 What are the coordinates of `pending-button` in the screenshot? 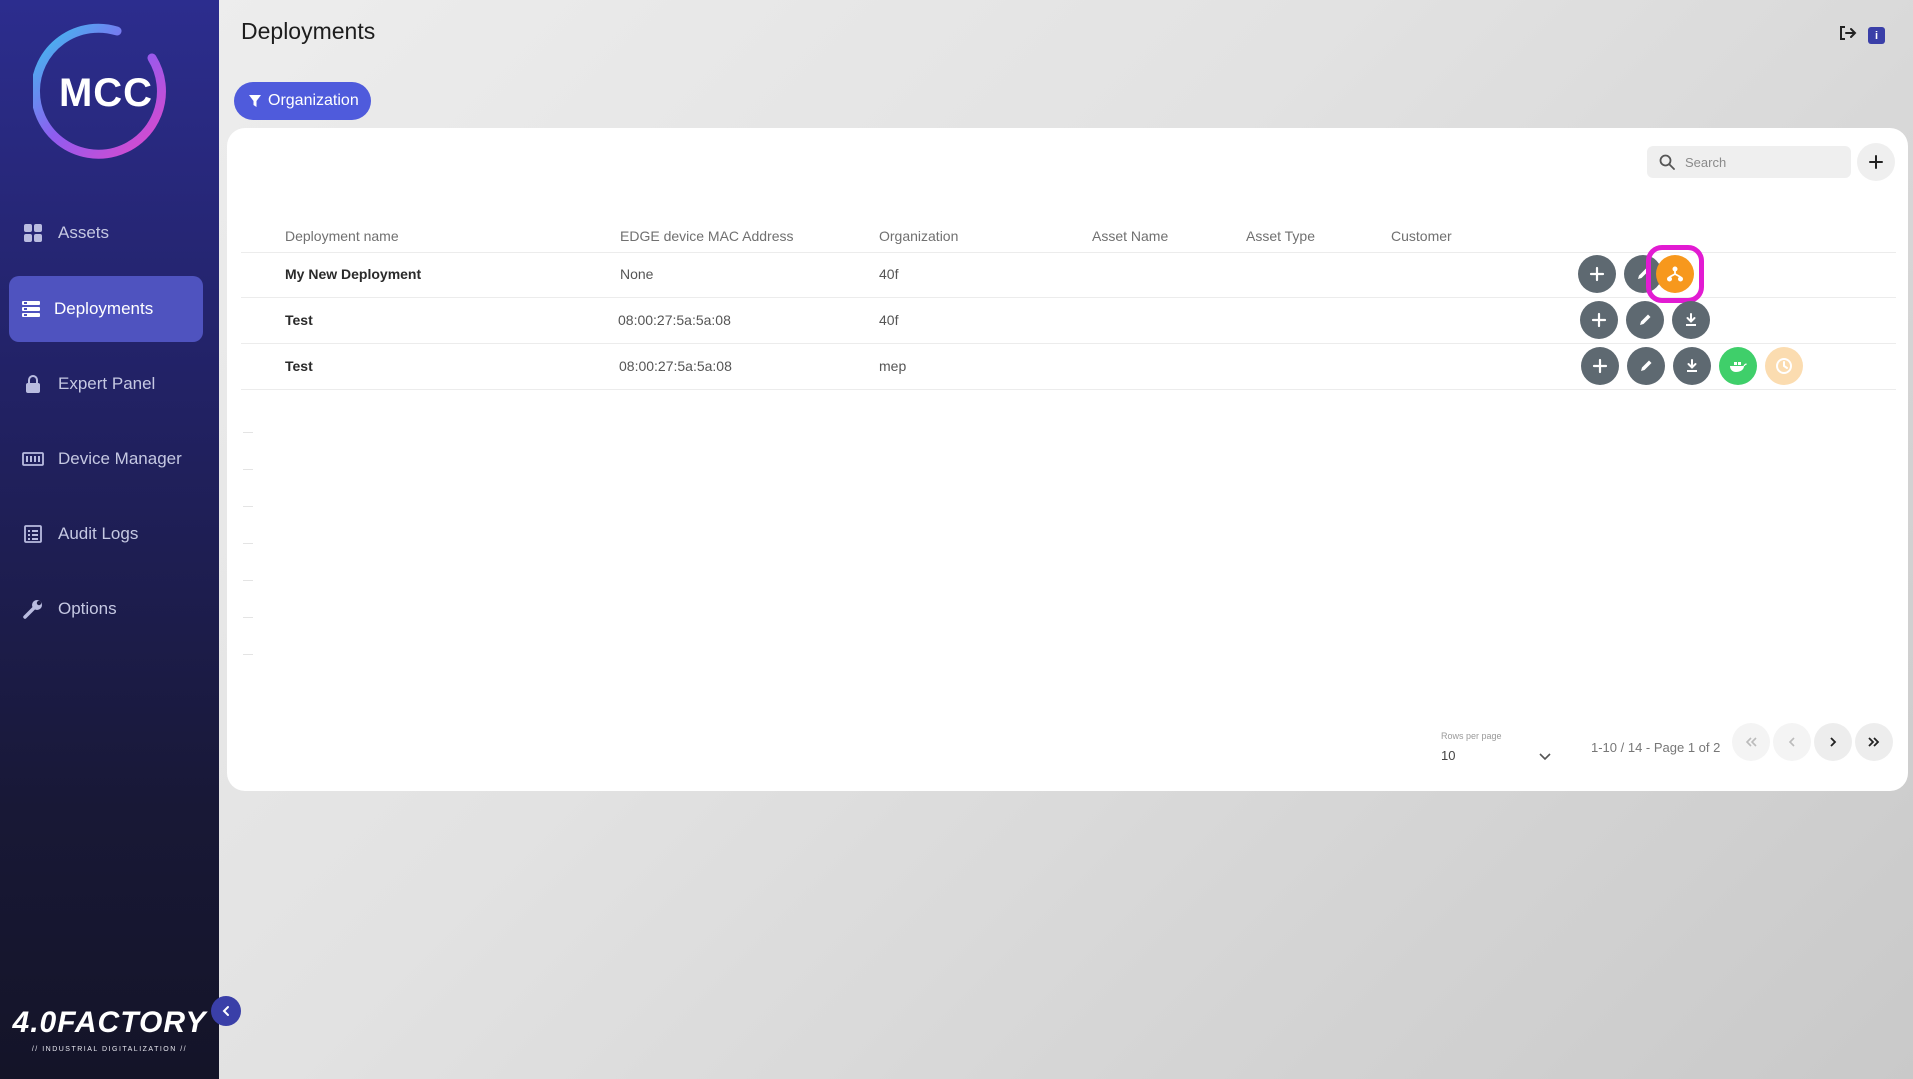 It's located at (1784, 366).